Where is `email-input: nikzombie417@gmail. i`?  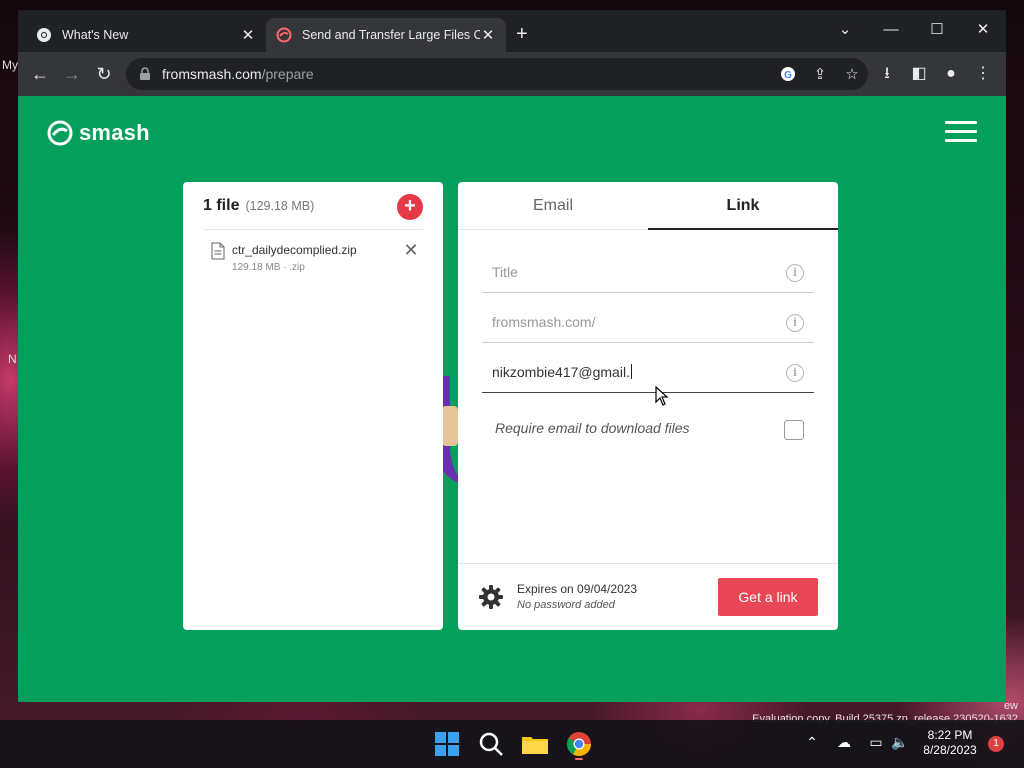
email-input: nikzombie417@gmail. i is located at coordinates (648, 371).